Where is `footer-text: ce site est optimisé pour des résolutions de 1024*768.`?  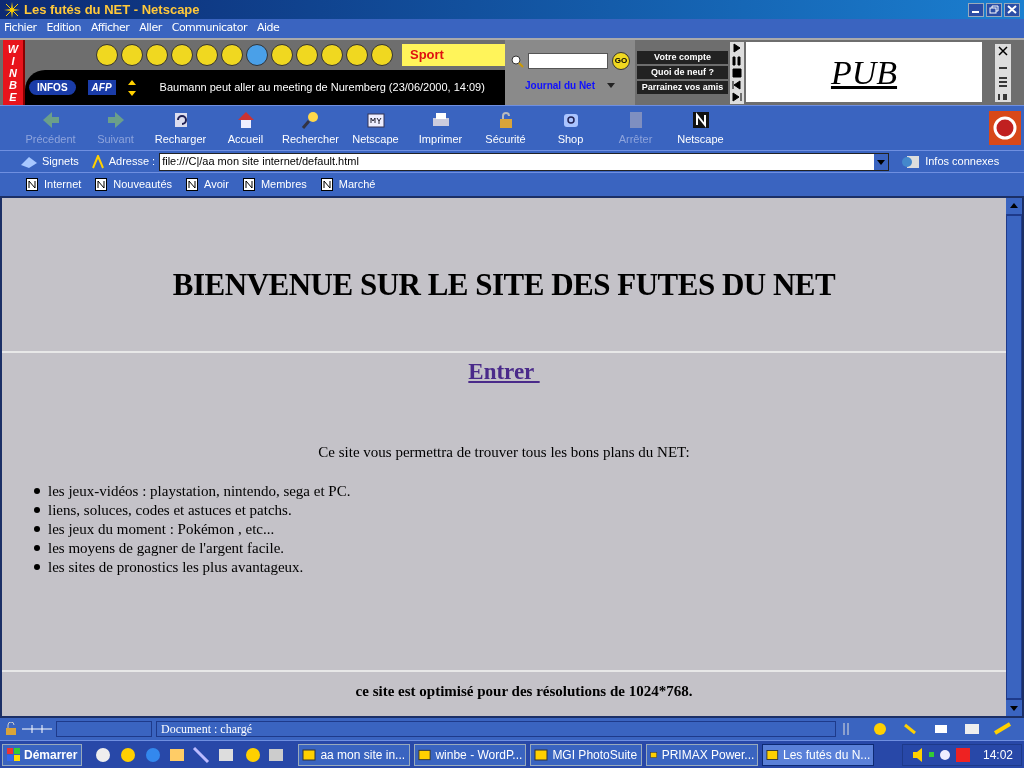
footer-text: ce site est optimisé pour des résolutions de 1024*768. is located at coordinates (524, 691).